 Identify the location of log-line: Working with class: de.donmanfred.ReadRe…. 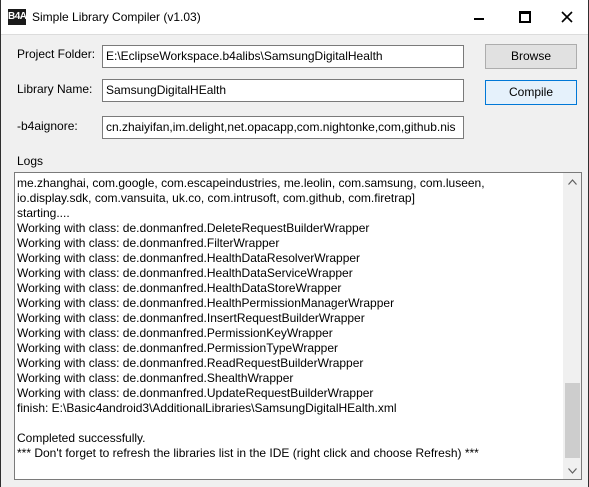
(190, 363).